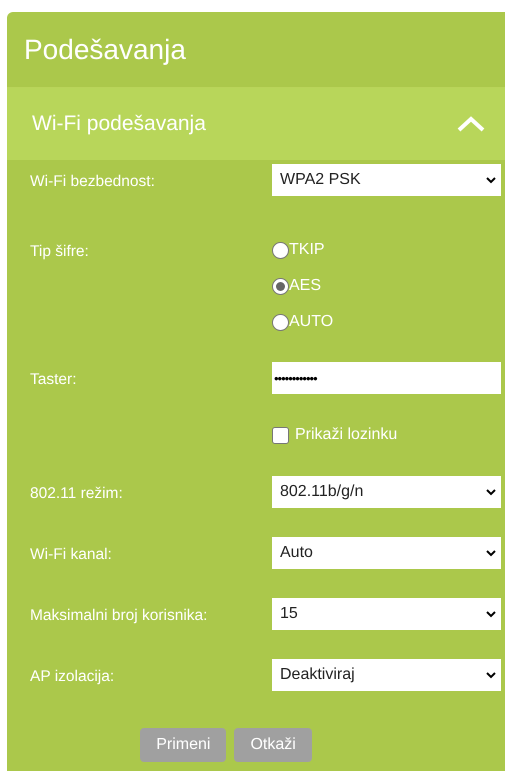 This screenshot has width=507, height=771. Describe the element at coordinates (386, 675) in the screenshot. I see `dropdown: Deaktiviraj` at that location.